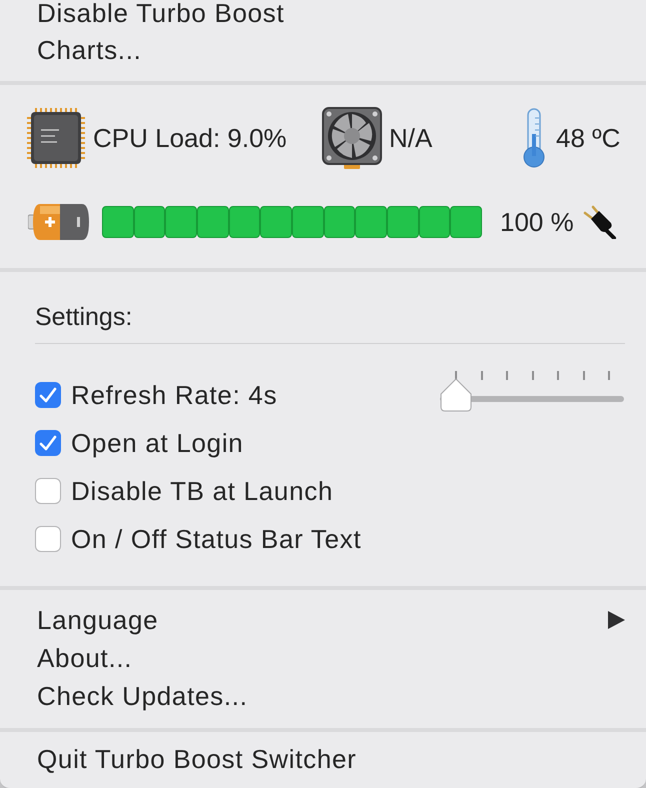 The width and height of the screenshot is (646, 788). Describe the element at coordinates (174, 395) in the screenshot. I see `option-label: Refresh Rate: 4s` at that location.